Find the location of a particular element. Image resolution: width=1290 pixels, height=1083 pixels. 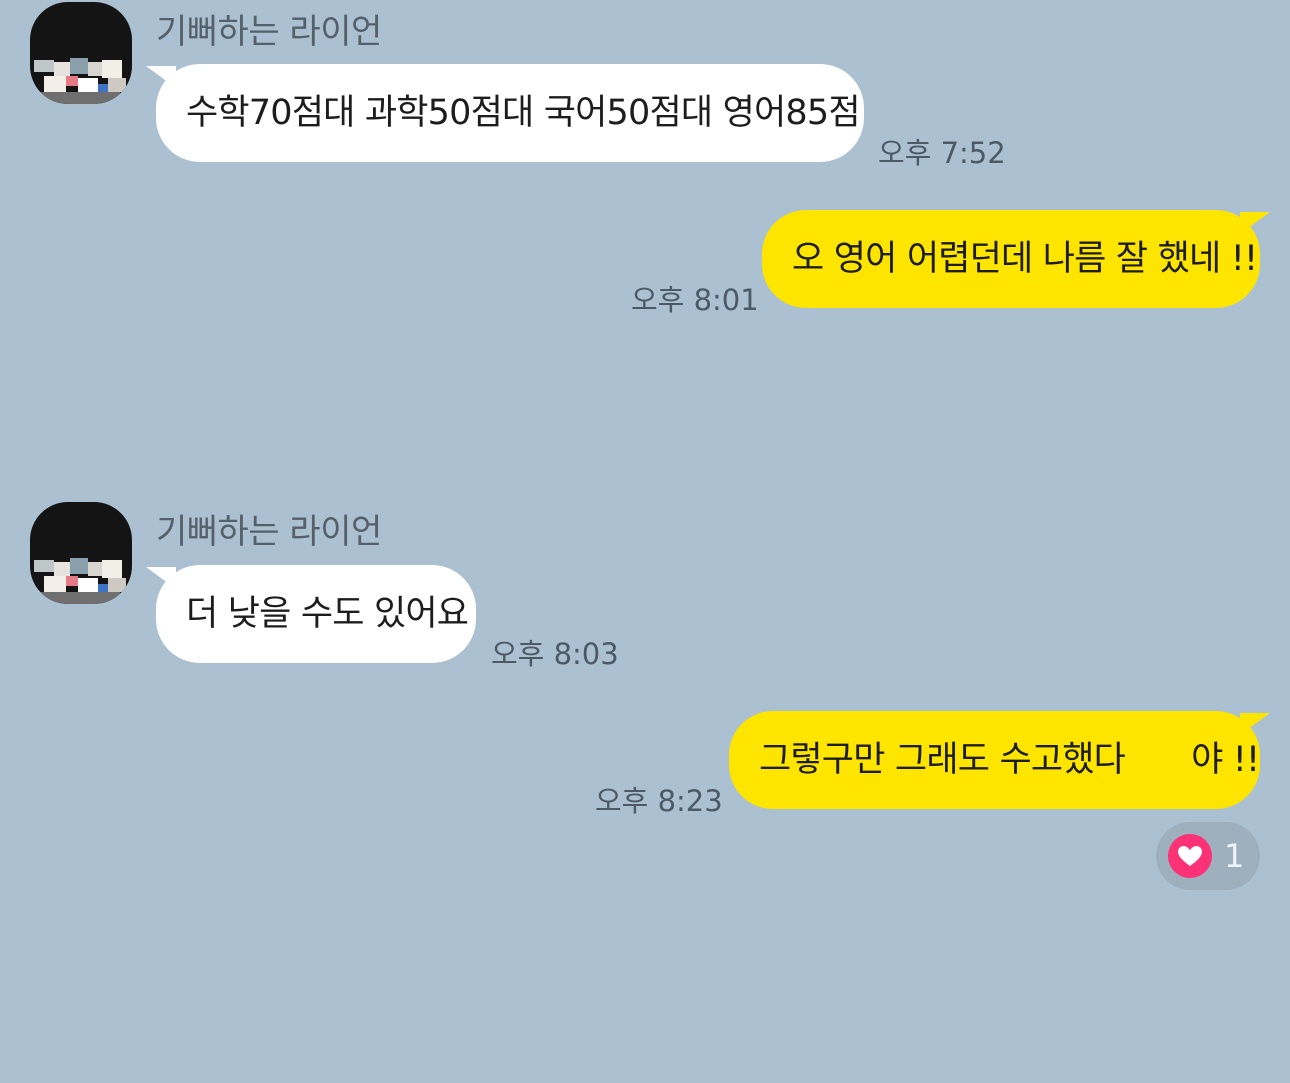

reaction-badge: 1 is located at coordinates (1208, 856).